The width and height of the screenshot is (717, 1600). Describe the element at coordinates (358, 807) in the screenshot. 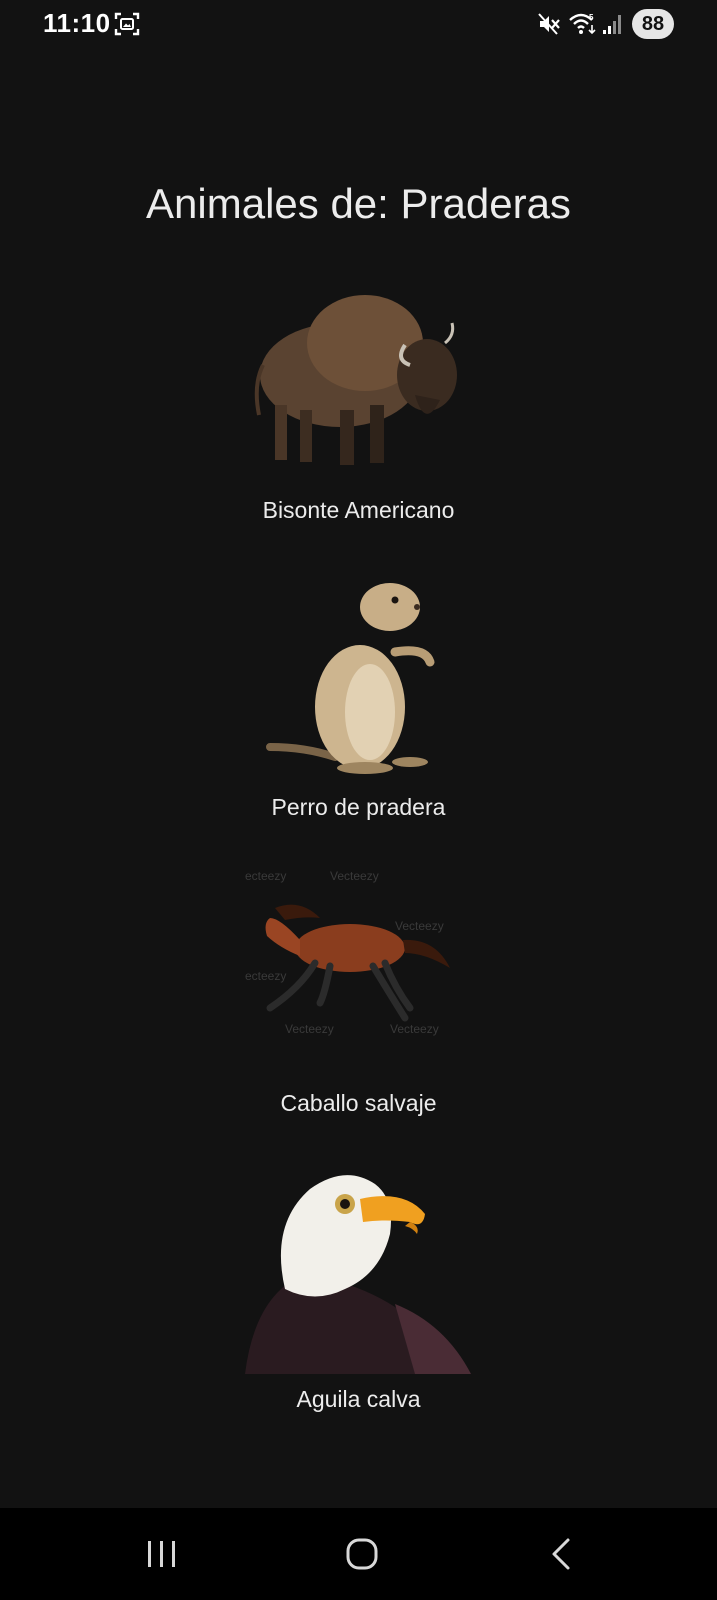

I see `animal-name: Perro de pradera` at that location.